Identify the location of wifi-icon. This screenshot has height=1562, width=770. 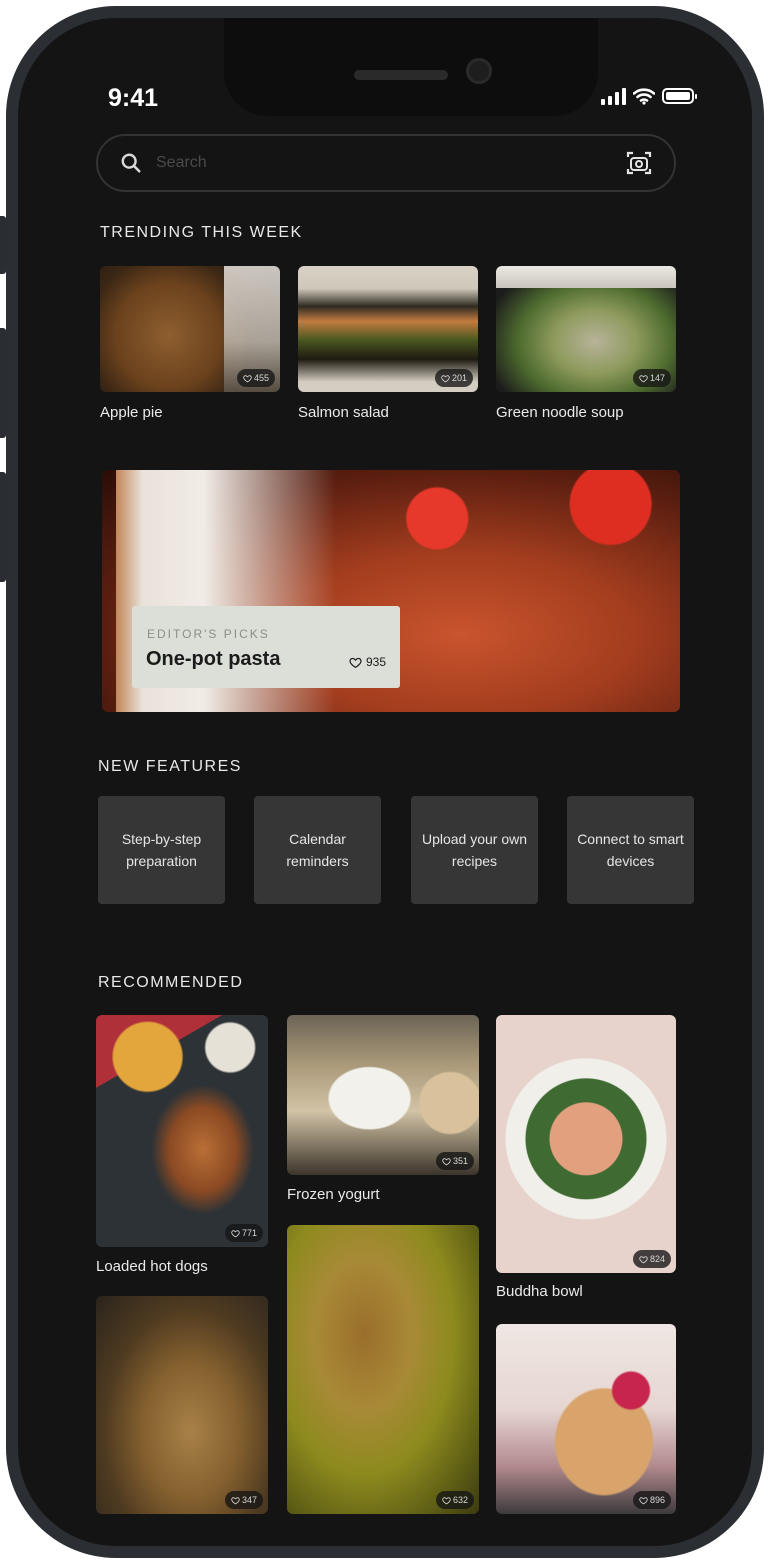
(644, 96).